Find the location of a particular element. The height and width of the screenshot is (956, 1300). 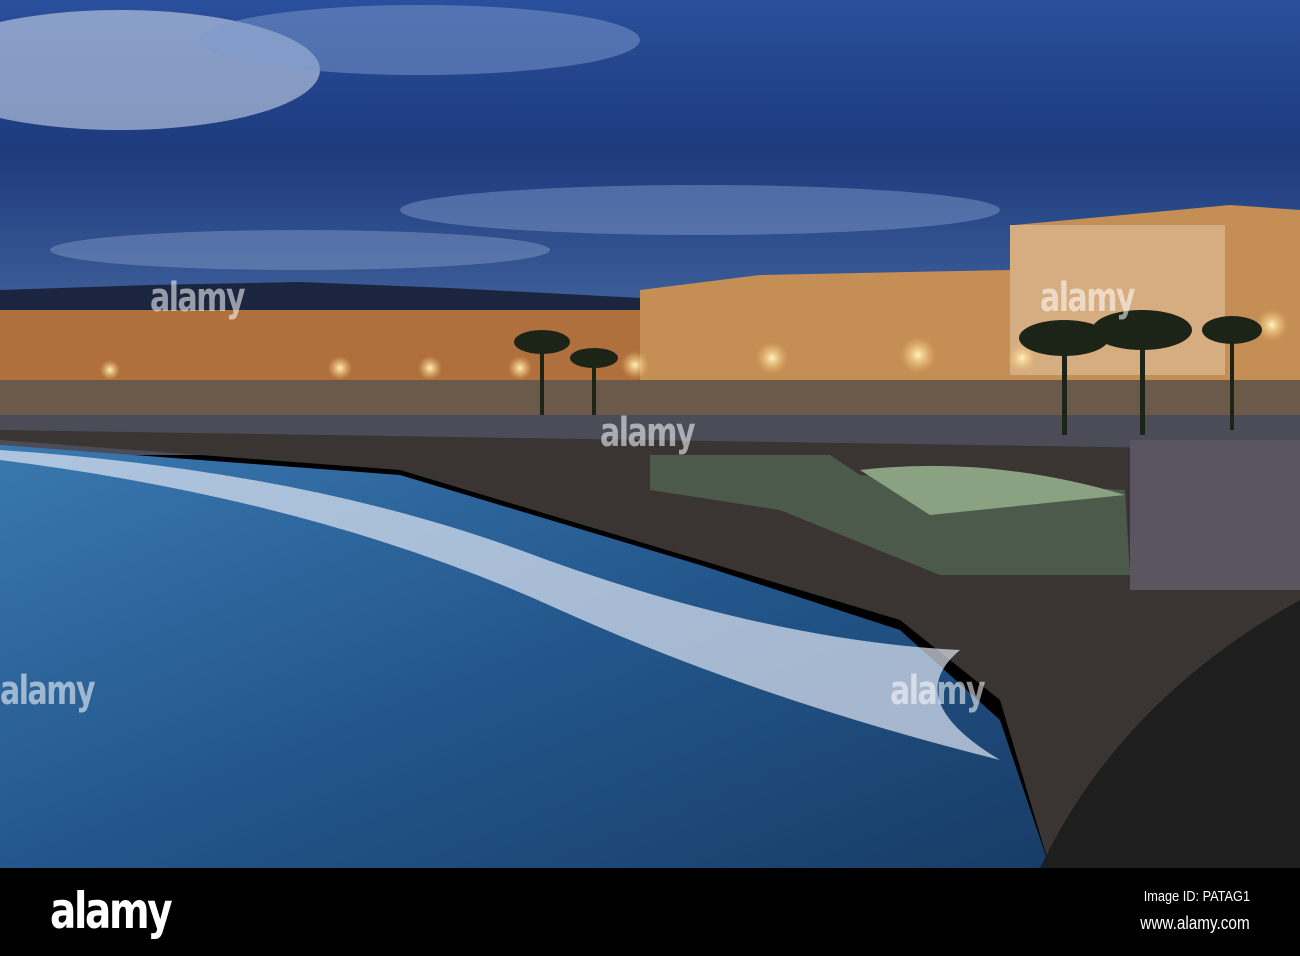

stone-wall is located at coordinates (1215, 515).